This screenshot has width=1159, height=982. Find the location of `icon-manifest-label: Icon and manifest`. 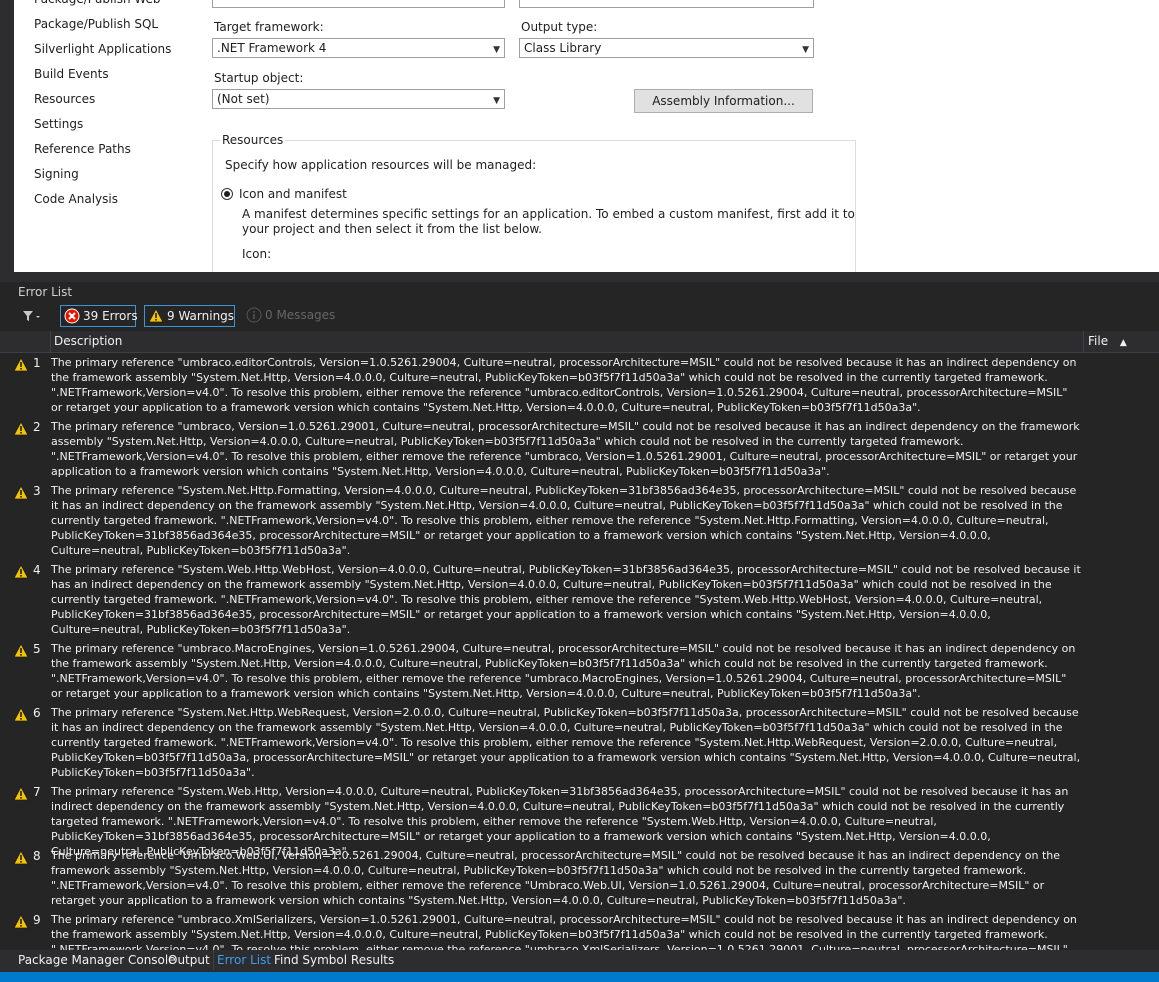

icon-manifest-label: Icon and manifest is located at coordinates (293, 194).